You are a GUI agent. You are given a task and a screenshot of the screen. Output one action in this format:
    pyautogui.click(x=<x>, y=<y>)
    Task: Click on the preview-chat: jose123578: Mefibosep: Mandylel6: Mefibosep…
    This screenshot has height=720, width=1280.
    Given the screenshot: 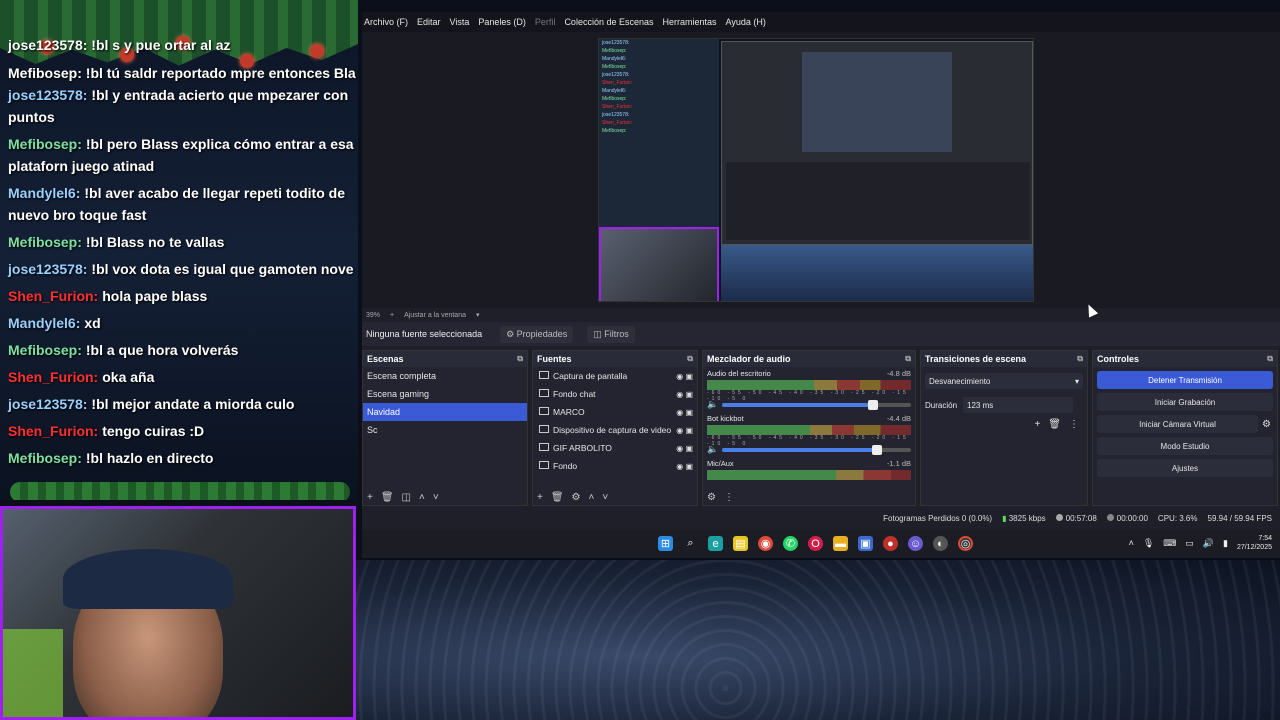 What is the action you would take?
    pyautogui.click(x=659, y=133)
    